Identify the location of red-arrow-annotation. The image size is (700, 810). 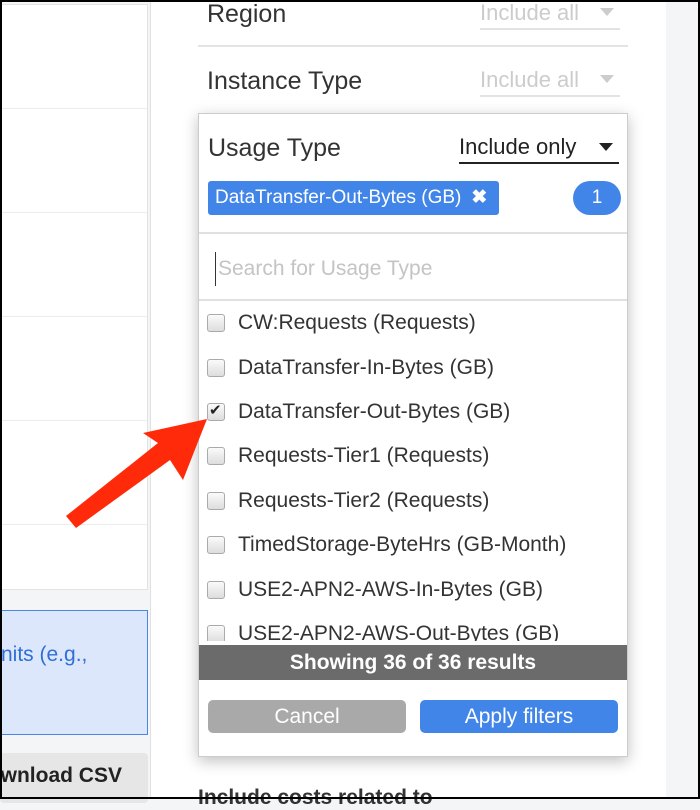
(136, 473).